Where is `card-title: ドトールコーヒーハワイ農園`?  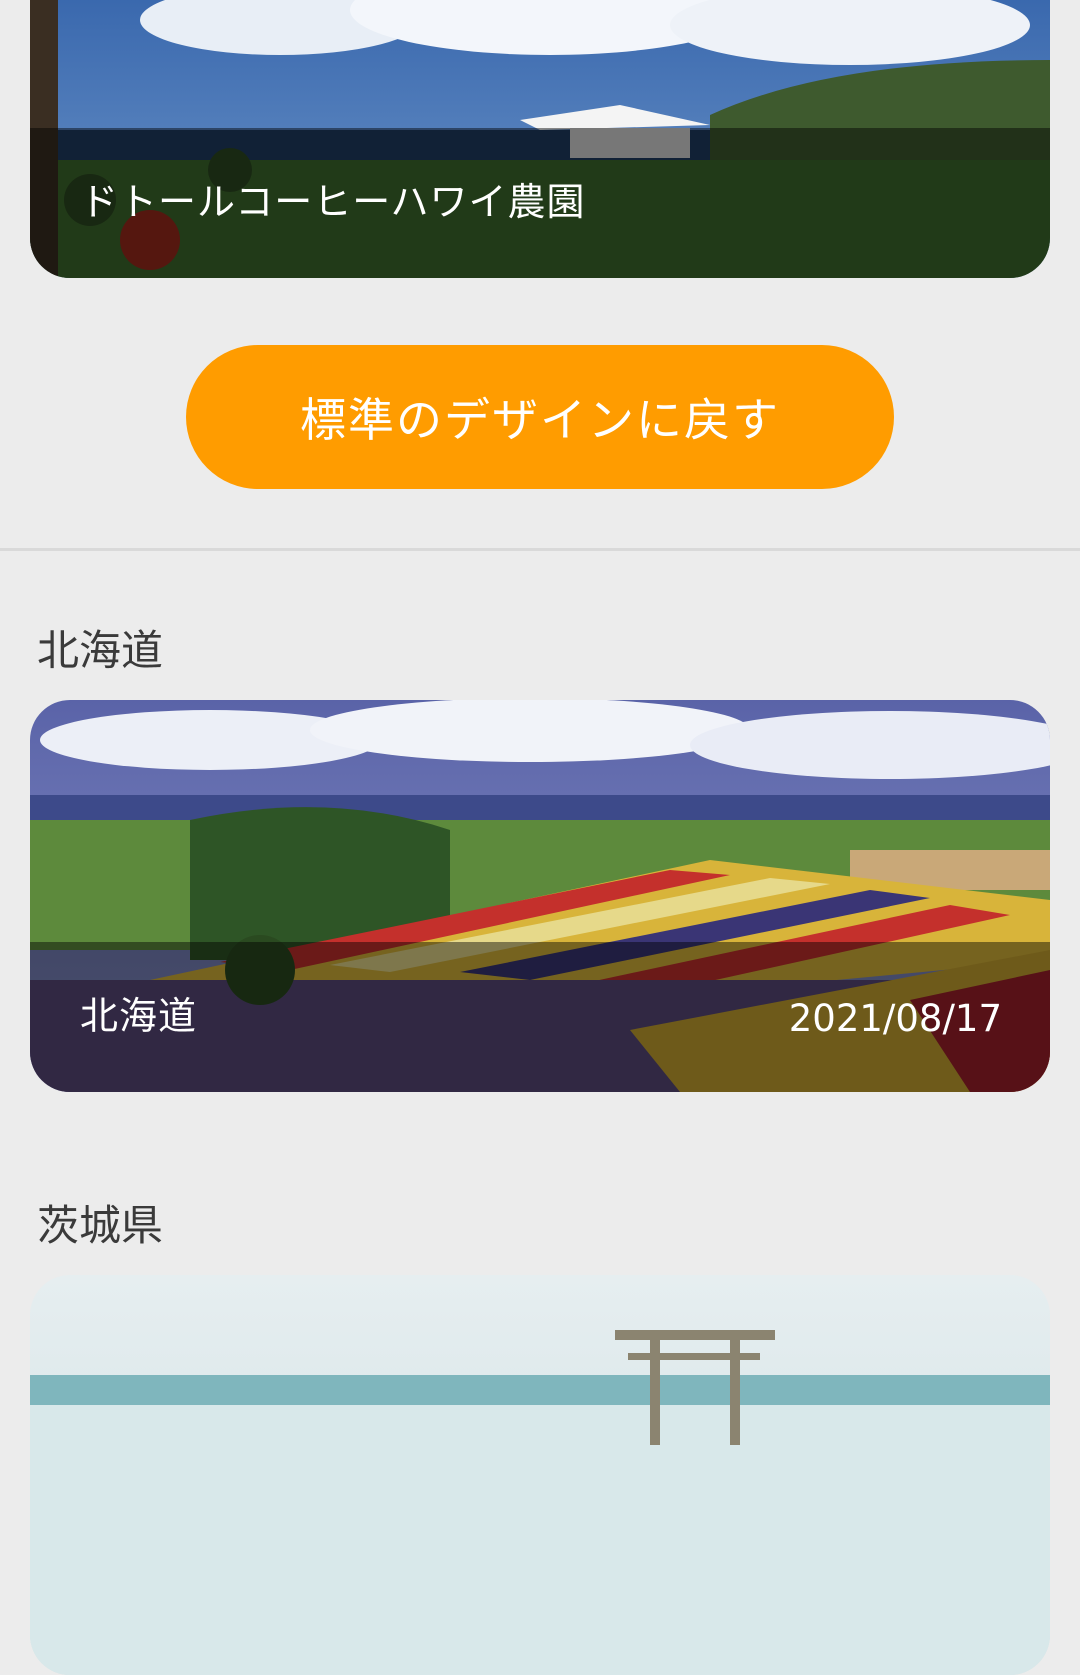
card-title: ドトールコーヒーハワイ農園 is located at coordinates (333, 202).